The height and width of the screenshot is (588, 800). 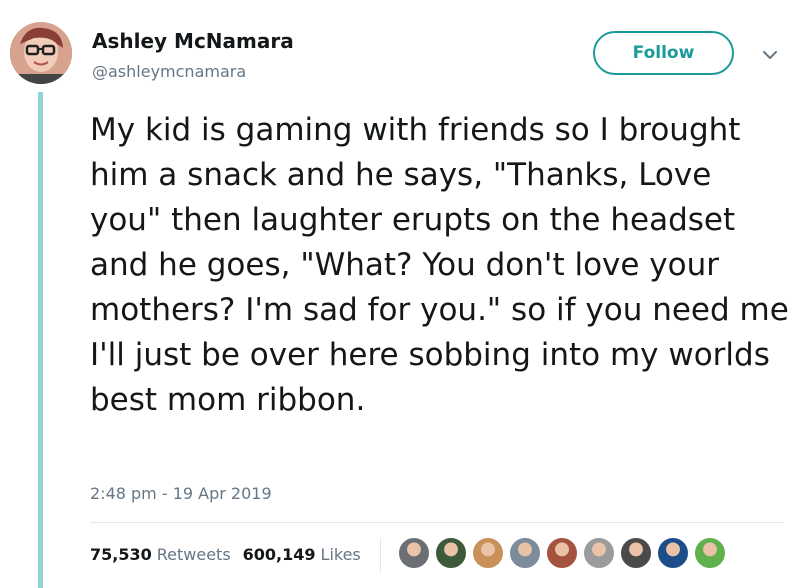 I want to click on tweet-stats: 75,530 Retweets 600,149 Likes, so click(x=231, y=554).